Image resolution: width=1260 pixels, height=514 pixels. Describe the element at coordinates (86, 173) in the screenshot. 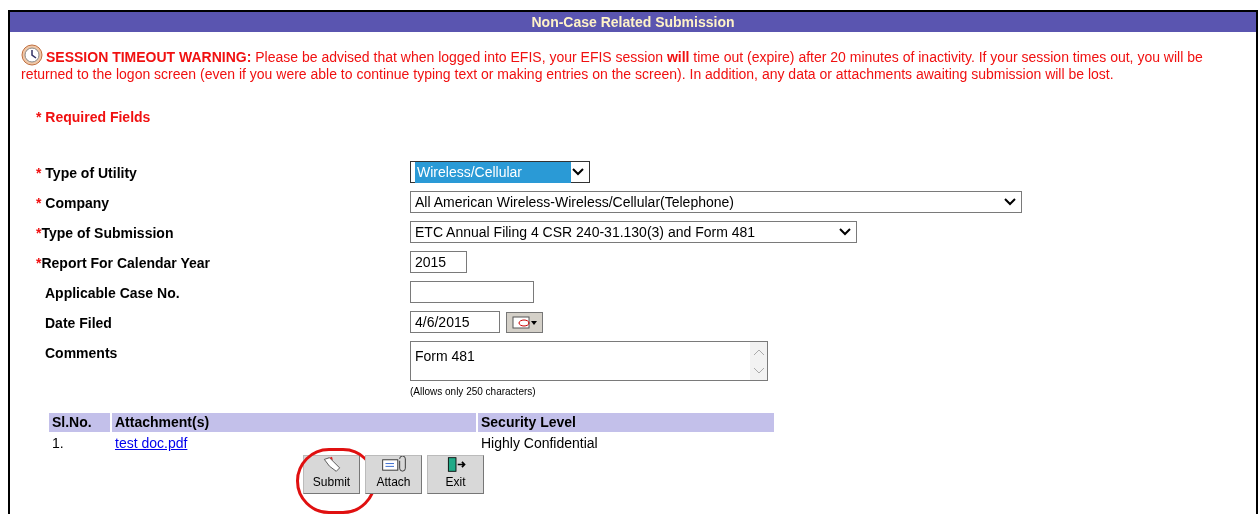

I see `field-label: * Type of Utility` at that location.